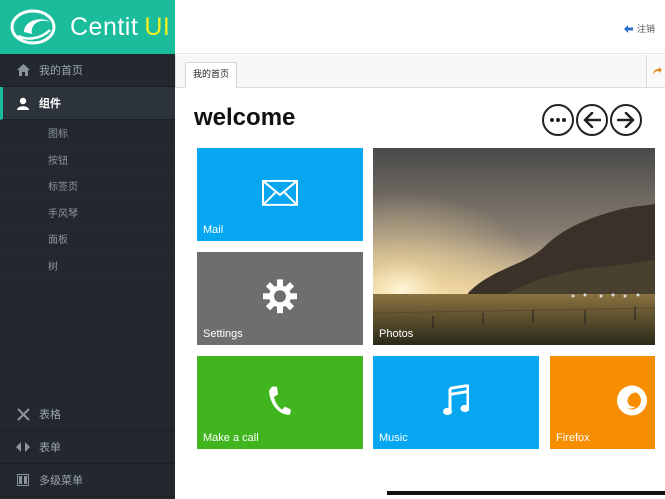 The image size is (665, 499). Describe the element at coordinates (87, 159) in the screenshot. I see `sidebar-subitem-buttons: 按钮` at that location.